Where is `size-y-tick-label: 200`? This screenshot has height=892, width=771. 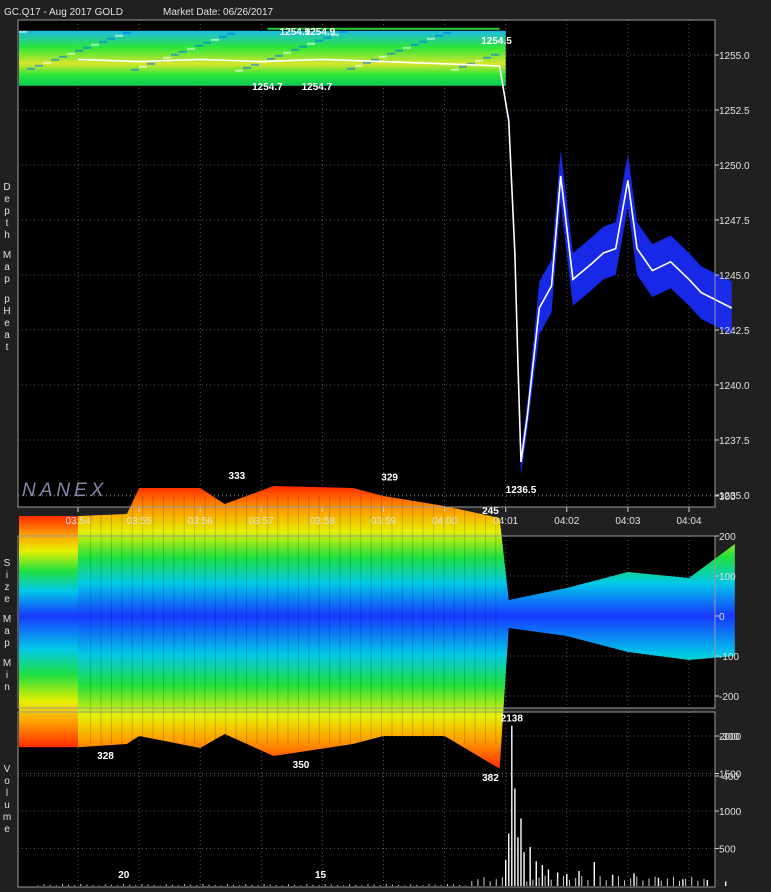
size-y-tick-label: 200 is located at coordinates (727, 537).